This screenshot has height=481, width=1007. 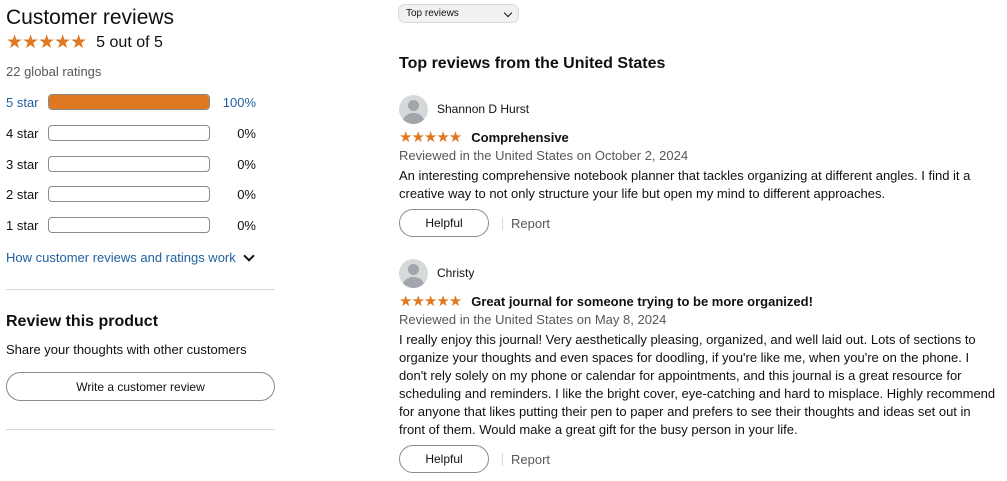 I want to click on how-reviews-work-link: How customer reviews and ratings work, so click(x=130, y=257).